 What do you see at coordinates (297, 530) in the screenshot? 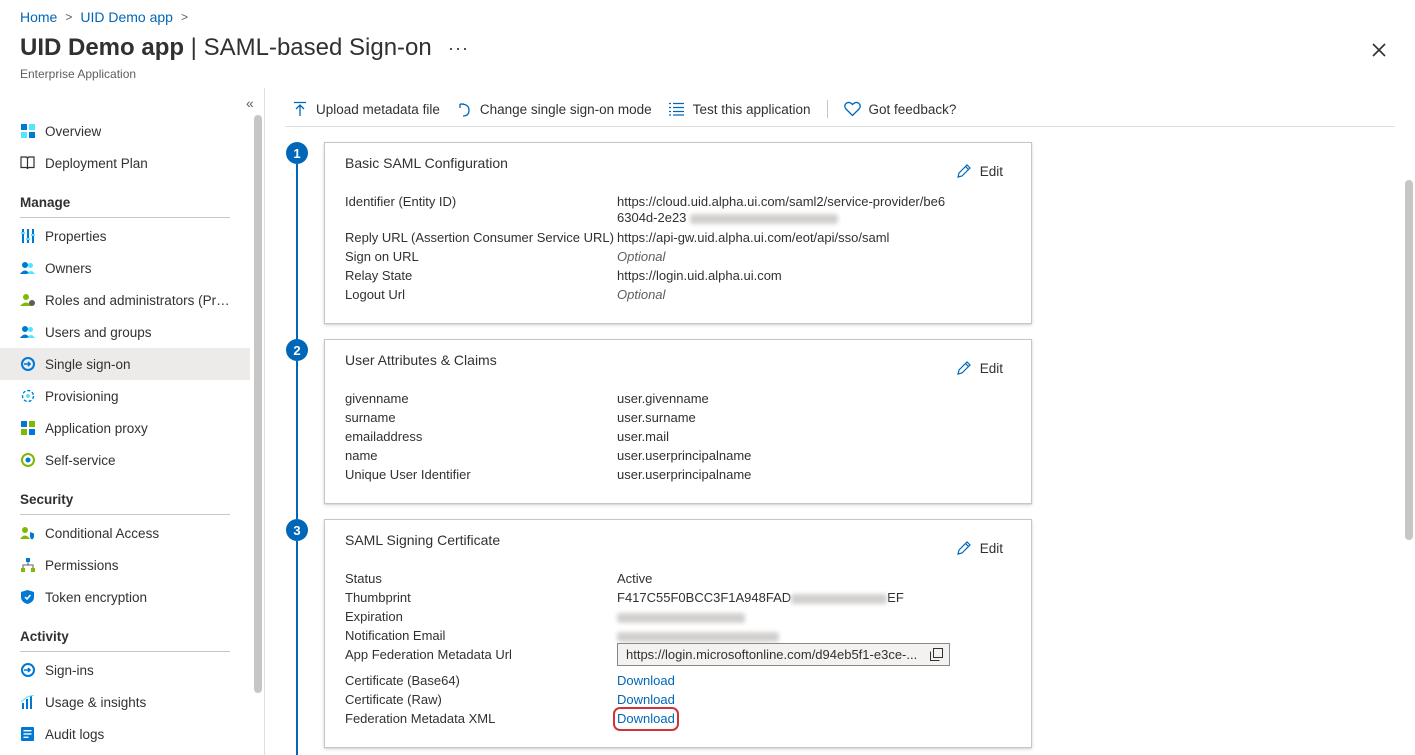
I see `step-number-3: 3` at bounding box center [297, 530].